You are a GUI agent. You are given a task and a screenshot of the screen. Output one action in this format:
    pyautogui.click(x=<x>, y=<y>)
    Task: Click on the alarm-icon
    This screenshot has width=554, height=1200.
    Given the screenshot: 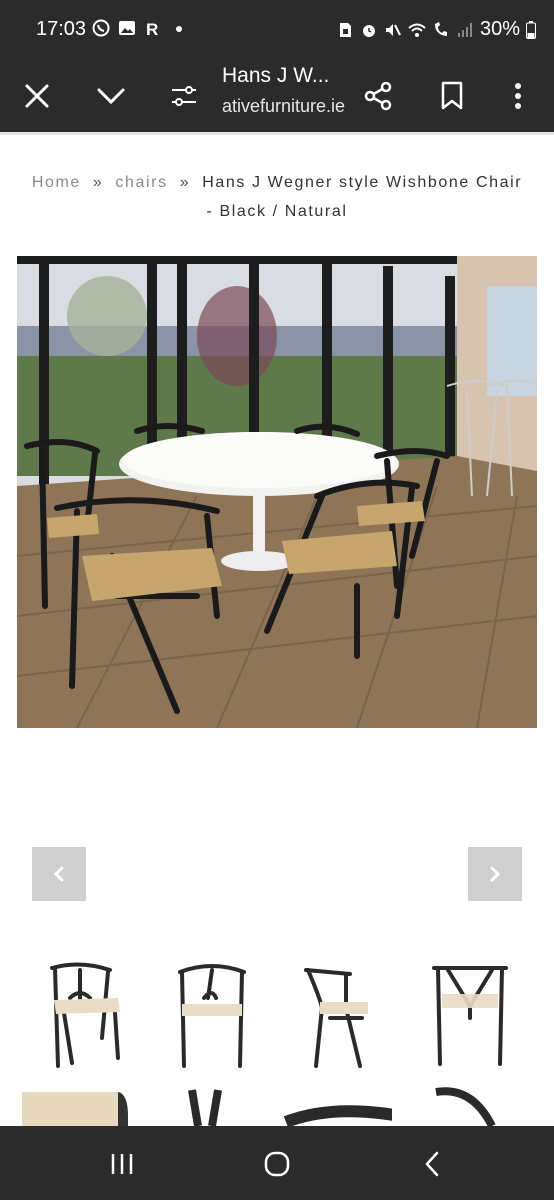 What is the action you would take?
    pyautogui.click(x=369, y=30)
    